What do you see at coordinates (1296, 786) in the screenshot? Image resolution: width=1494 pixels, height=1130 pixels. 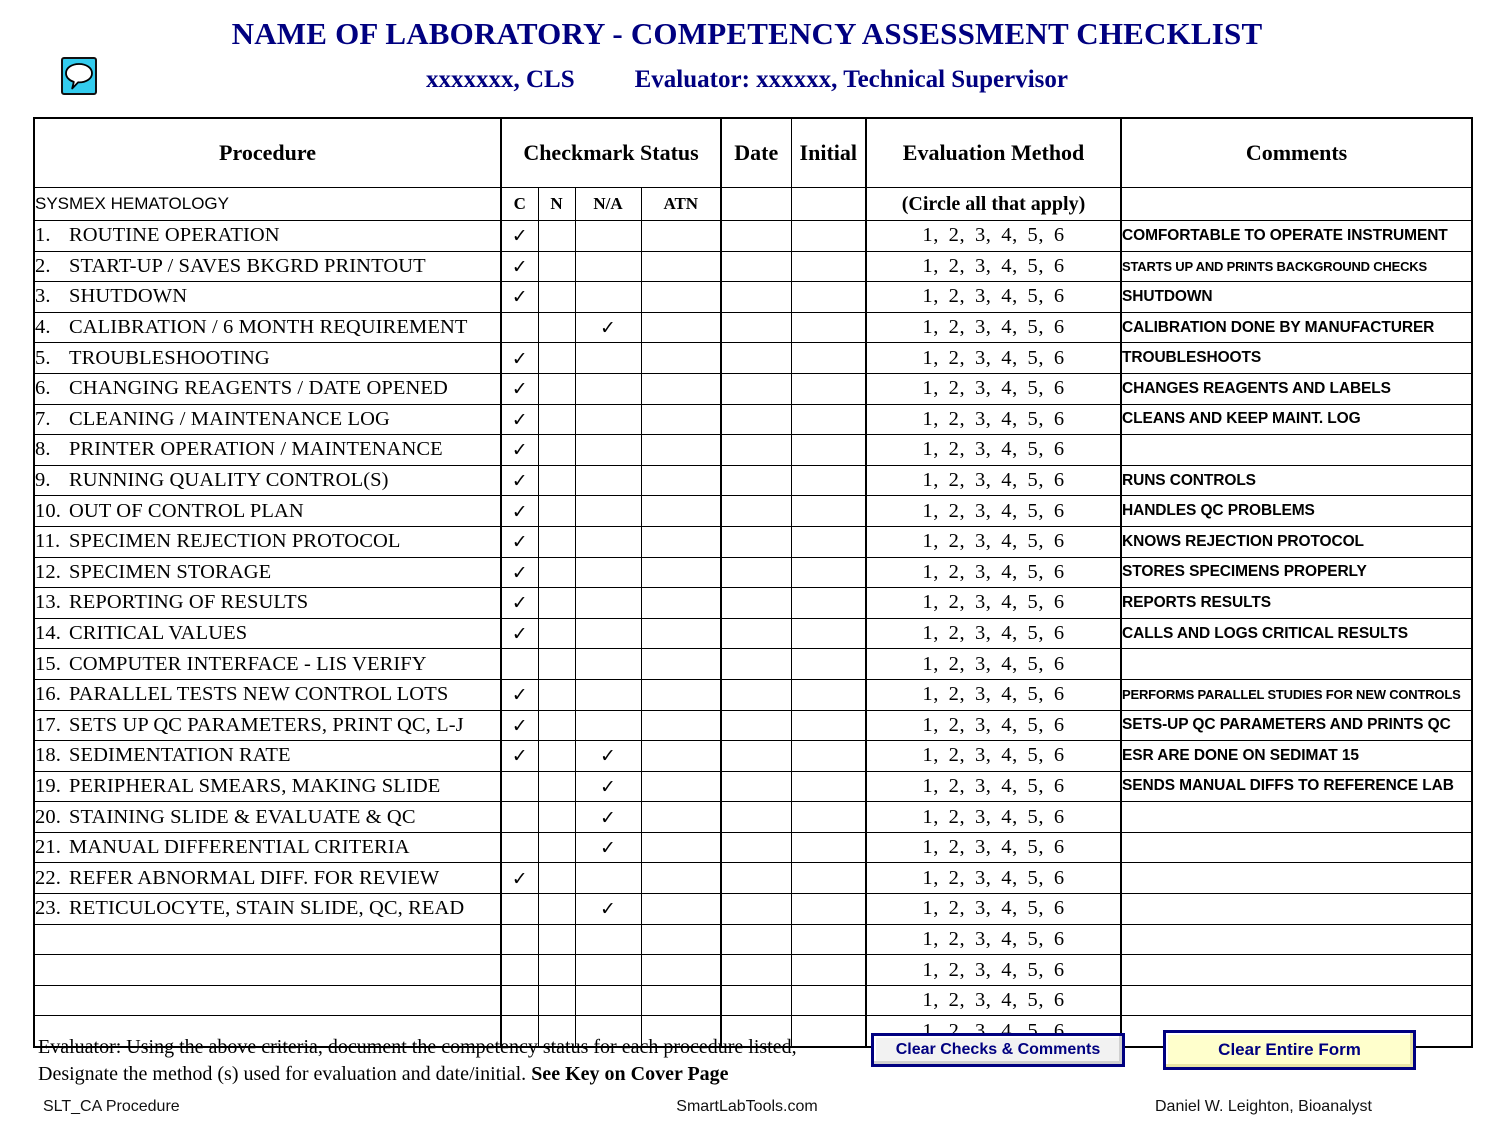 I see `comment-cell: SENDS MANUAL DIFFS TO REFERENCE LAB` at bounding box center [1296, 786].